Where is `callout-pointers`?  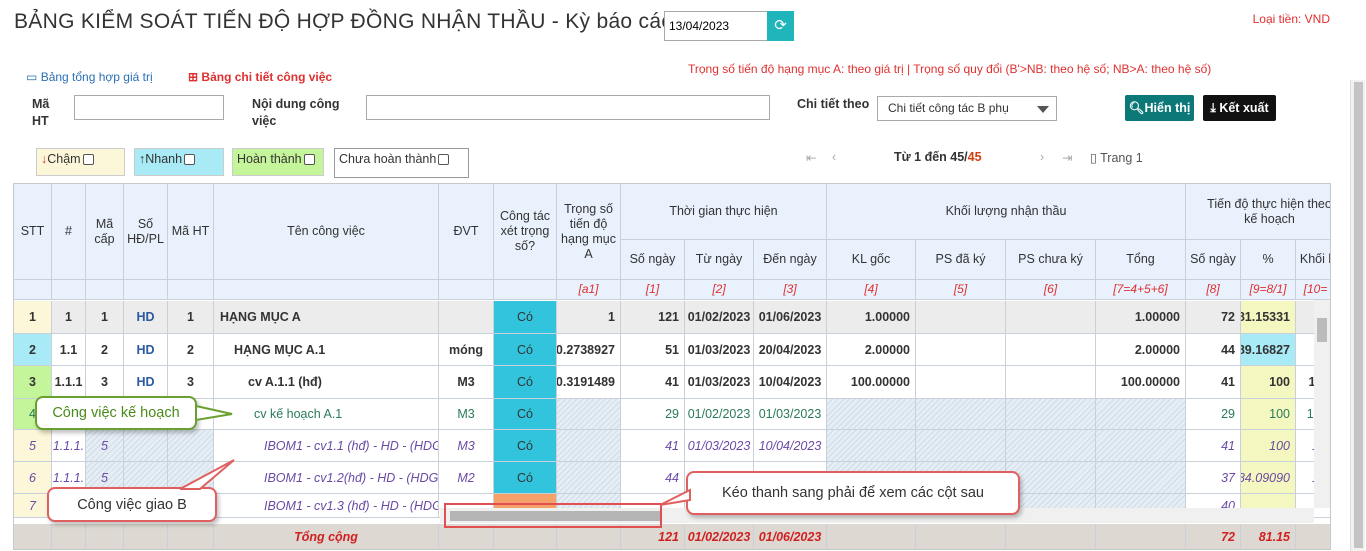
callout-pointers is located at coordinates (435, 455).